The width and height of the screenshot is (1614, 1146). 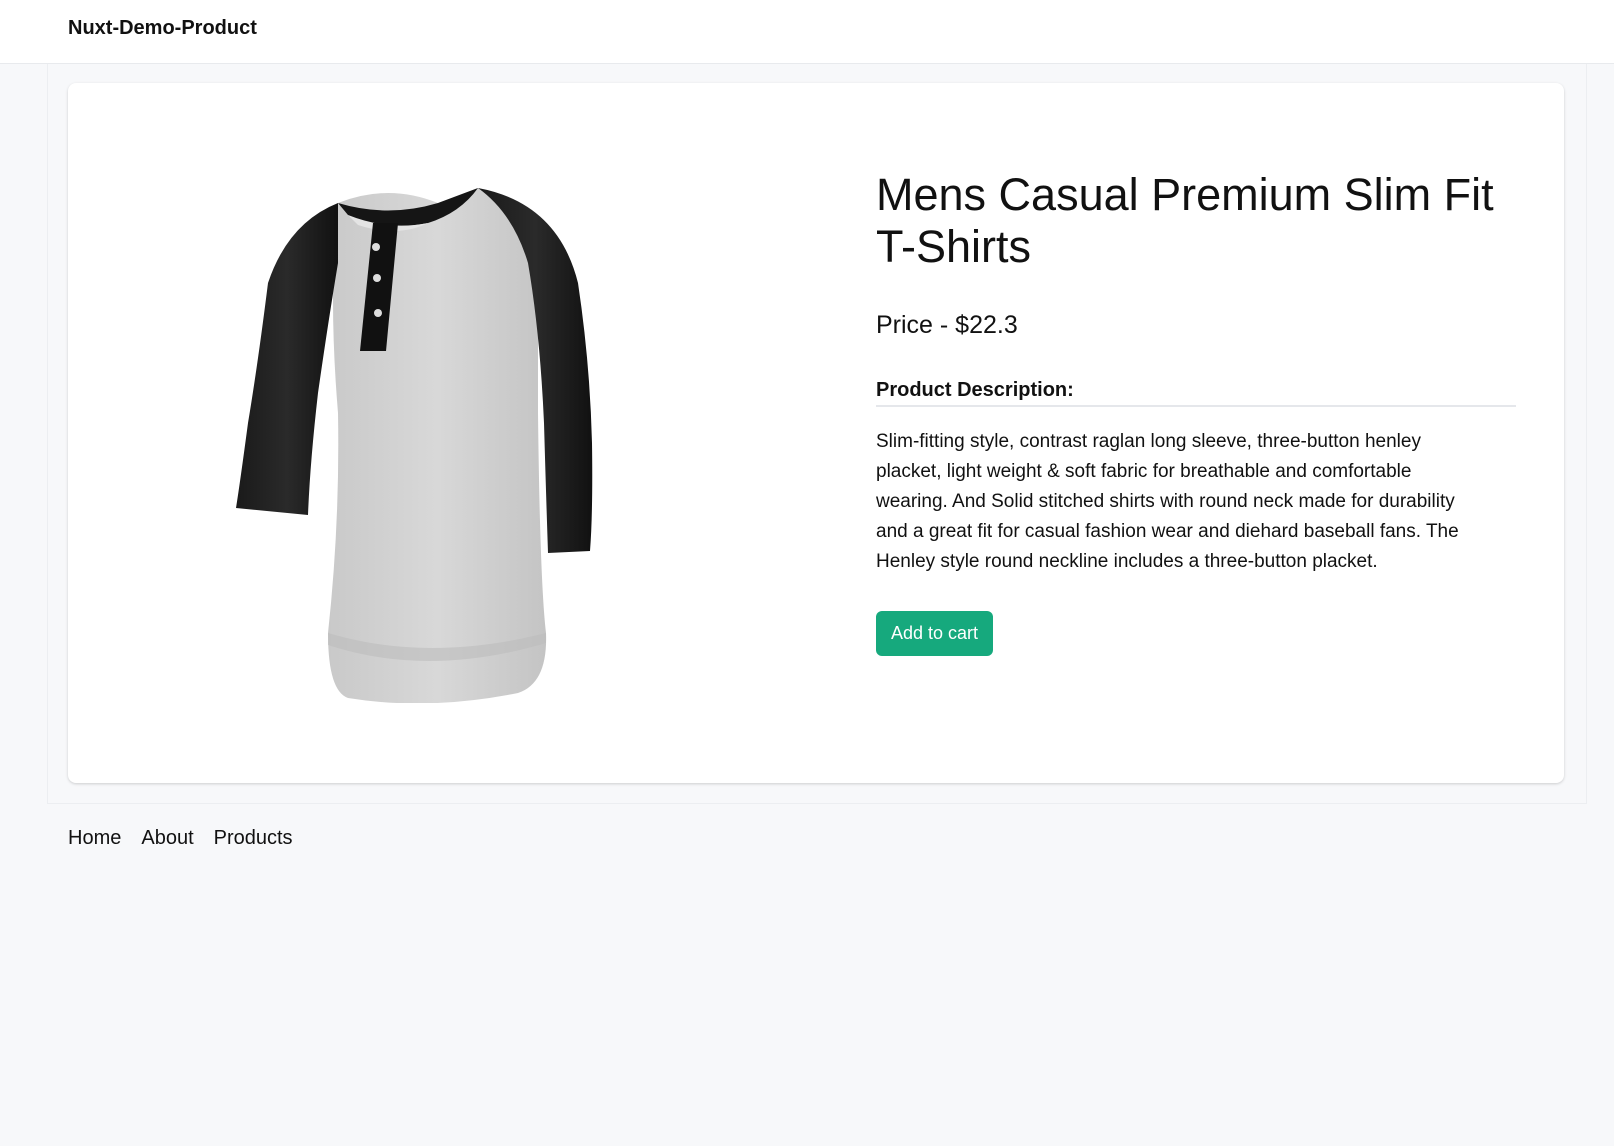 I want to click on description-heading: Product Description:, so click(x=1196, y=392).